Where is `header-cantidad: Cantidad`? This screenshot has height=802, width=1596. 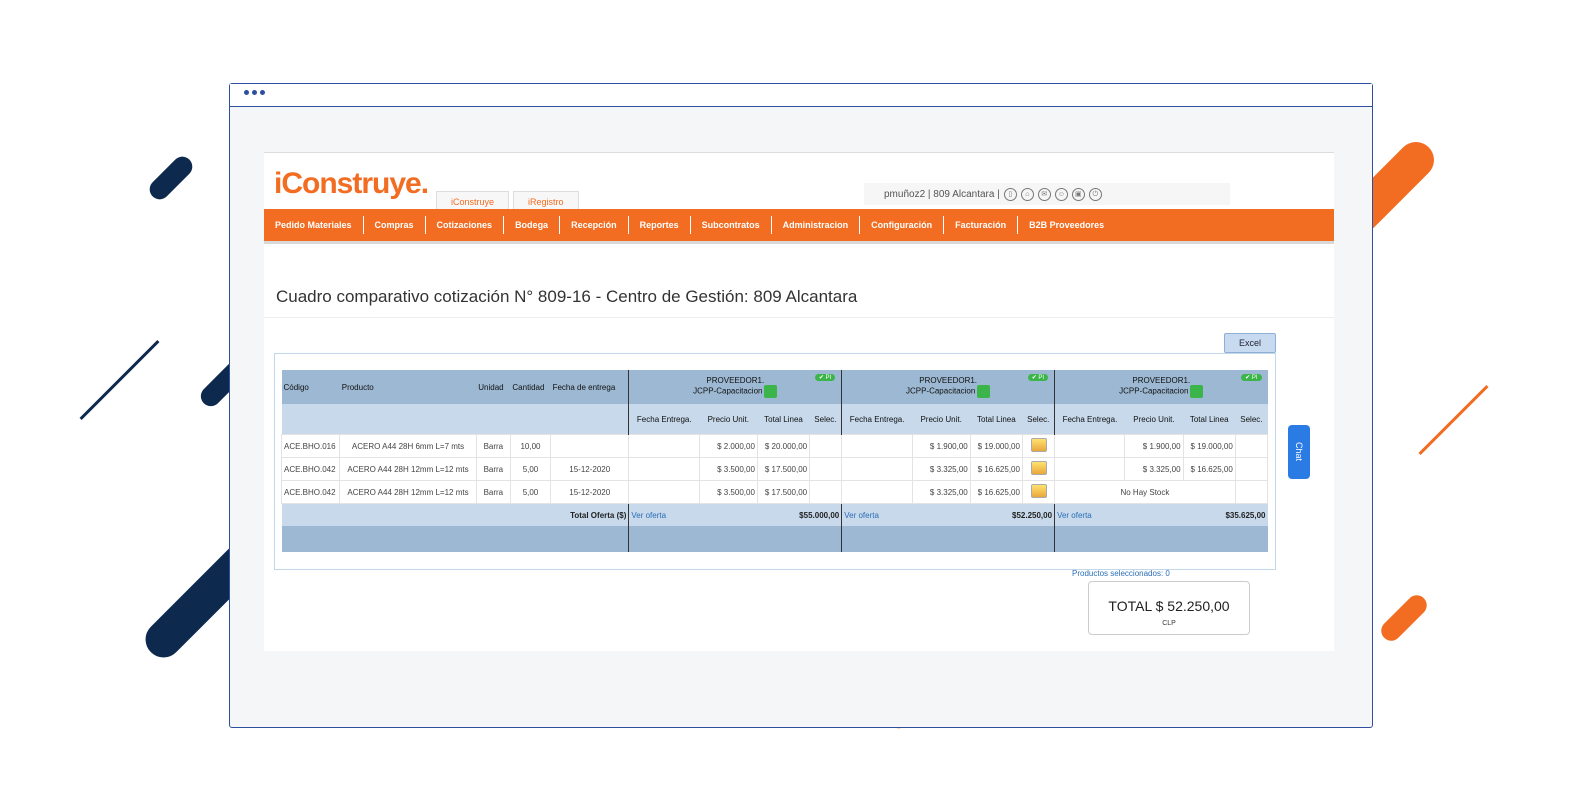
header-cantidad: Cantidad is located at coordinates (530, 387).